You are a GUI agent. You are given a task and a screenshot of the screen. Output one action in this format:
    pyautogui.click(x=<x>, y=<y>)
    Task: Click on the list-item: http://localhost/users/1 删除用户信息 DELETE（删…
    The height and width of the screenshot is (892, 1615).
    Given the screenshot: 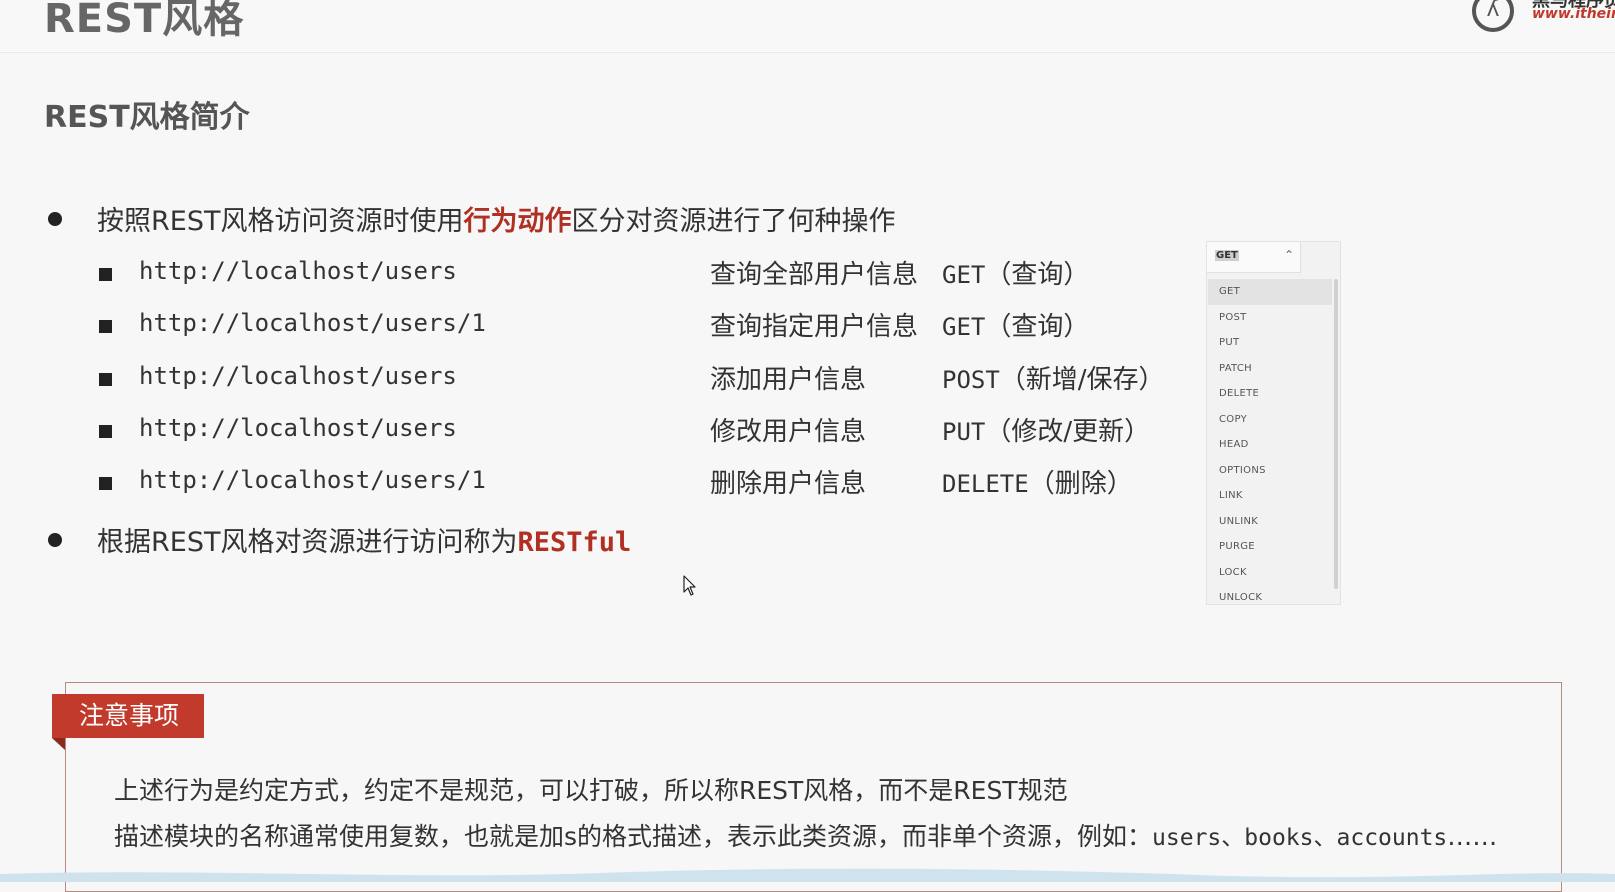 What is the action you would take?
    pyautogui.click(x=600, y=489)
    